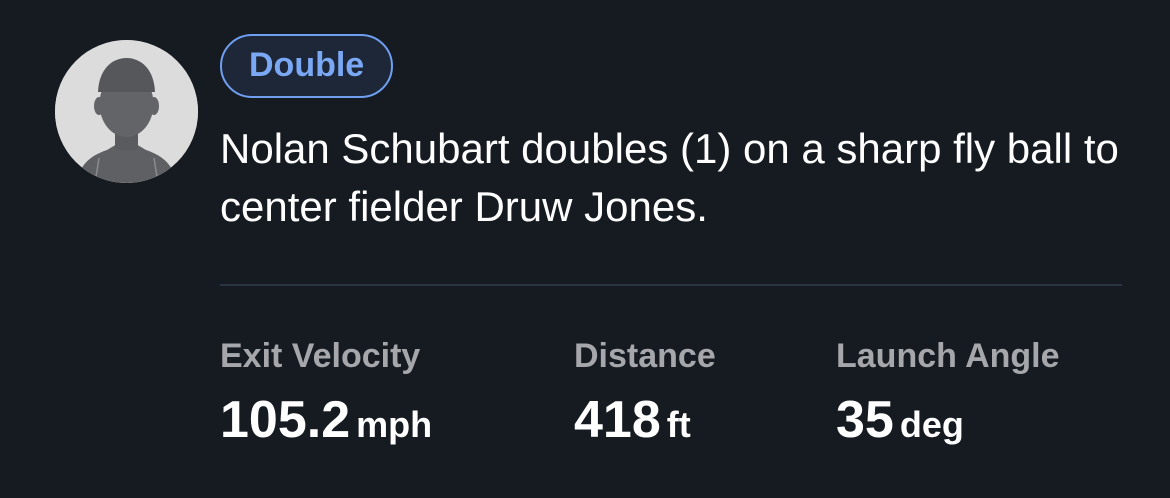 The image size is (1170, 498). I want to click on stat-number: 418, so click(617, 420).